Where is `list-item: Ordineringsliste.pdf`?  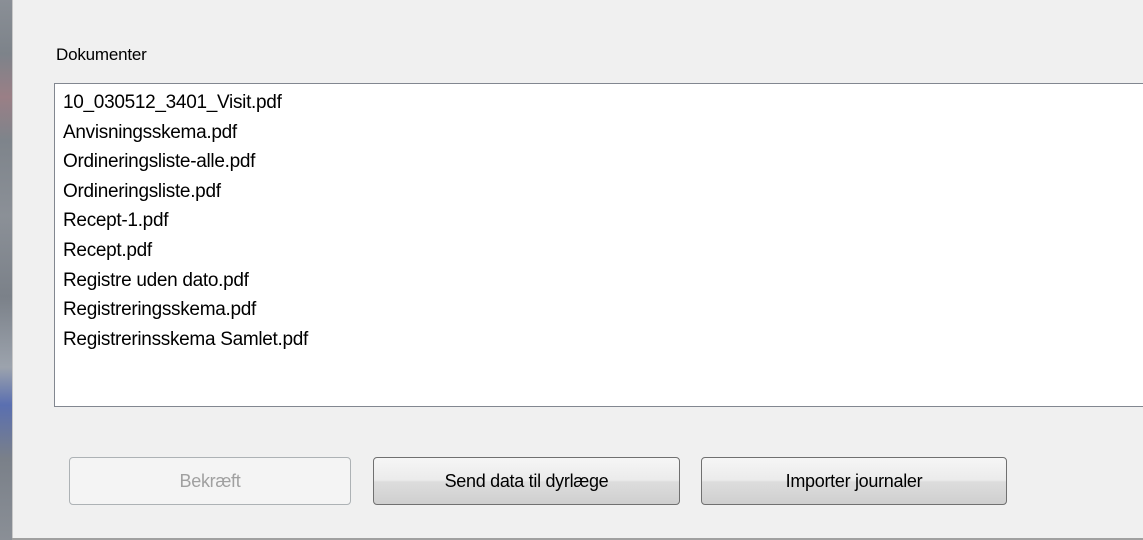
list-item: Ordineringsliste.pdf is located at coordinates (603, 192).